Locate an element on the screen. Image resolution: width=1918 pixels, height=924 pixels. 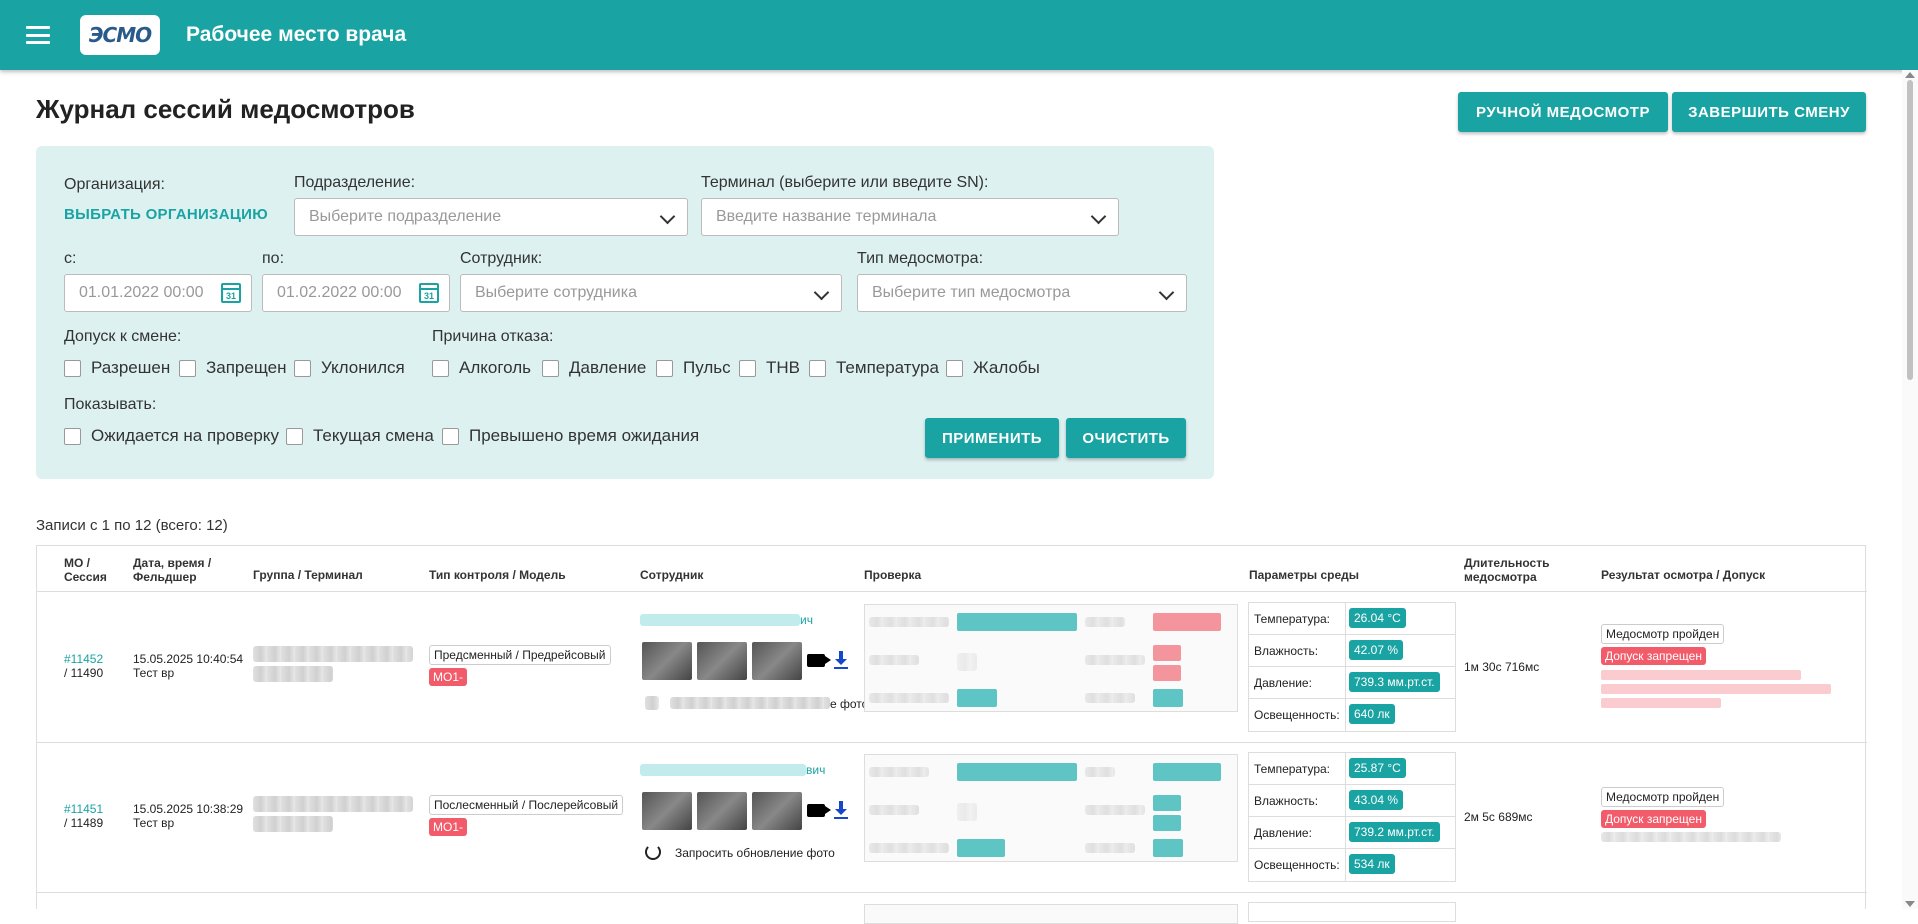
date-cell: 15.05.2025 10:38:29 Тест вр is located at coordinates (188, 816).